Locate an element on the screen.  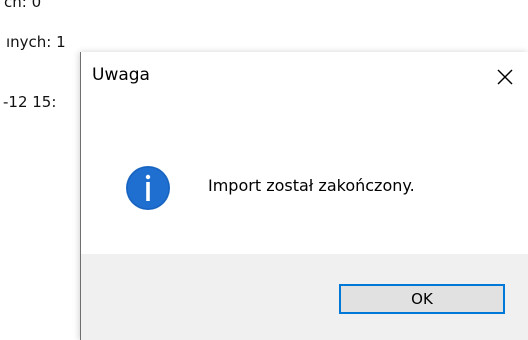
close-icon is located at coordinates (505, 77).